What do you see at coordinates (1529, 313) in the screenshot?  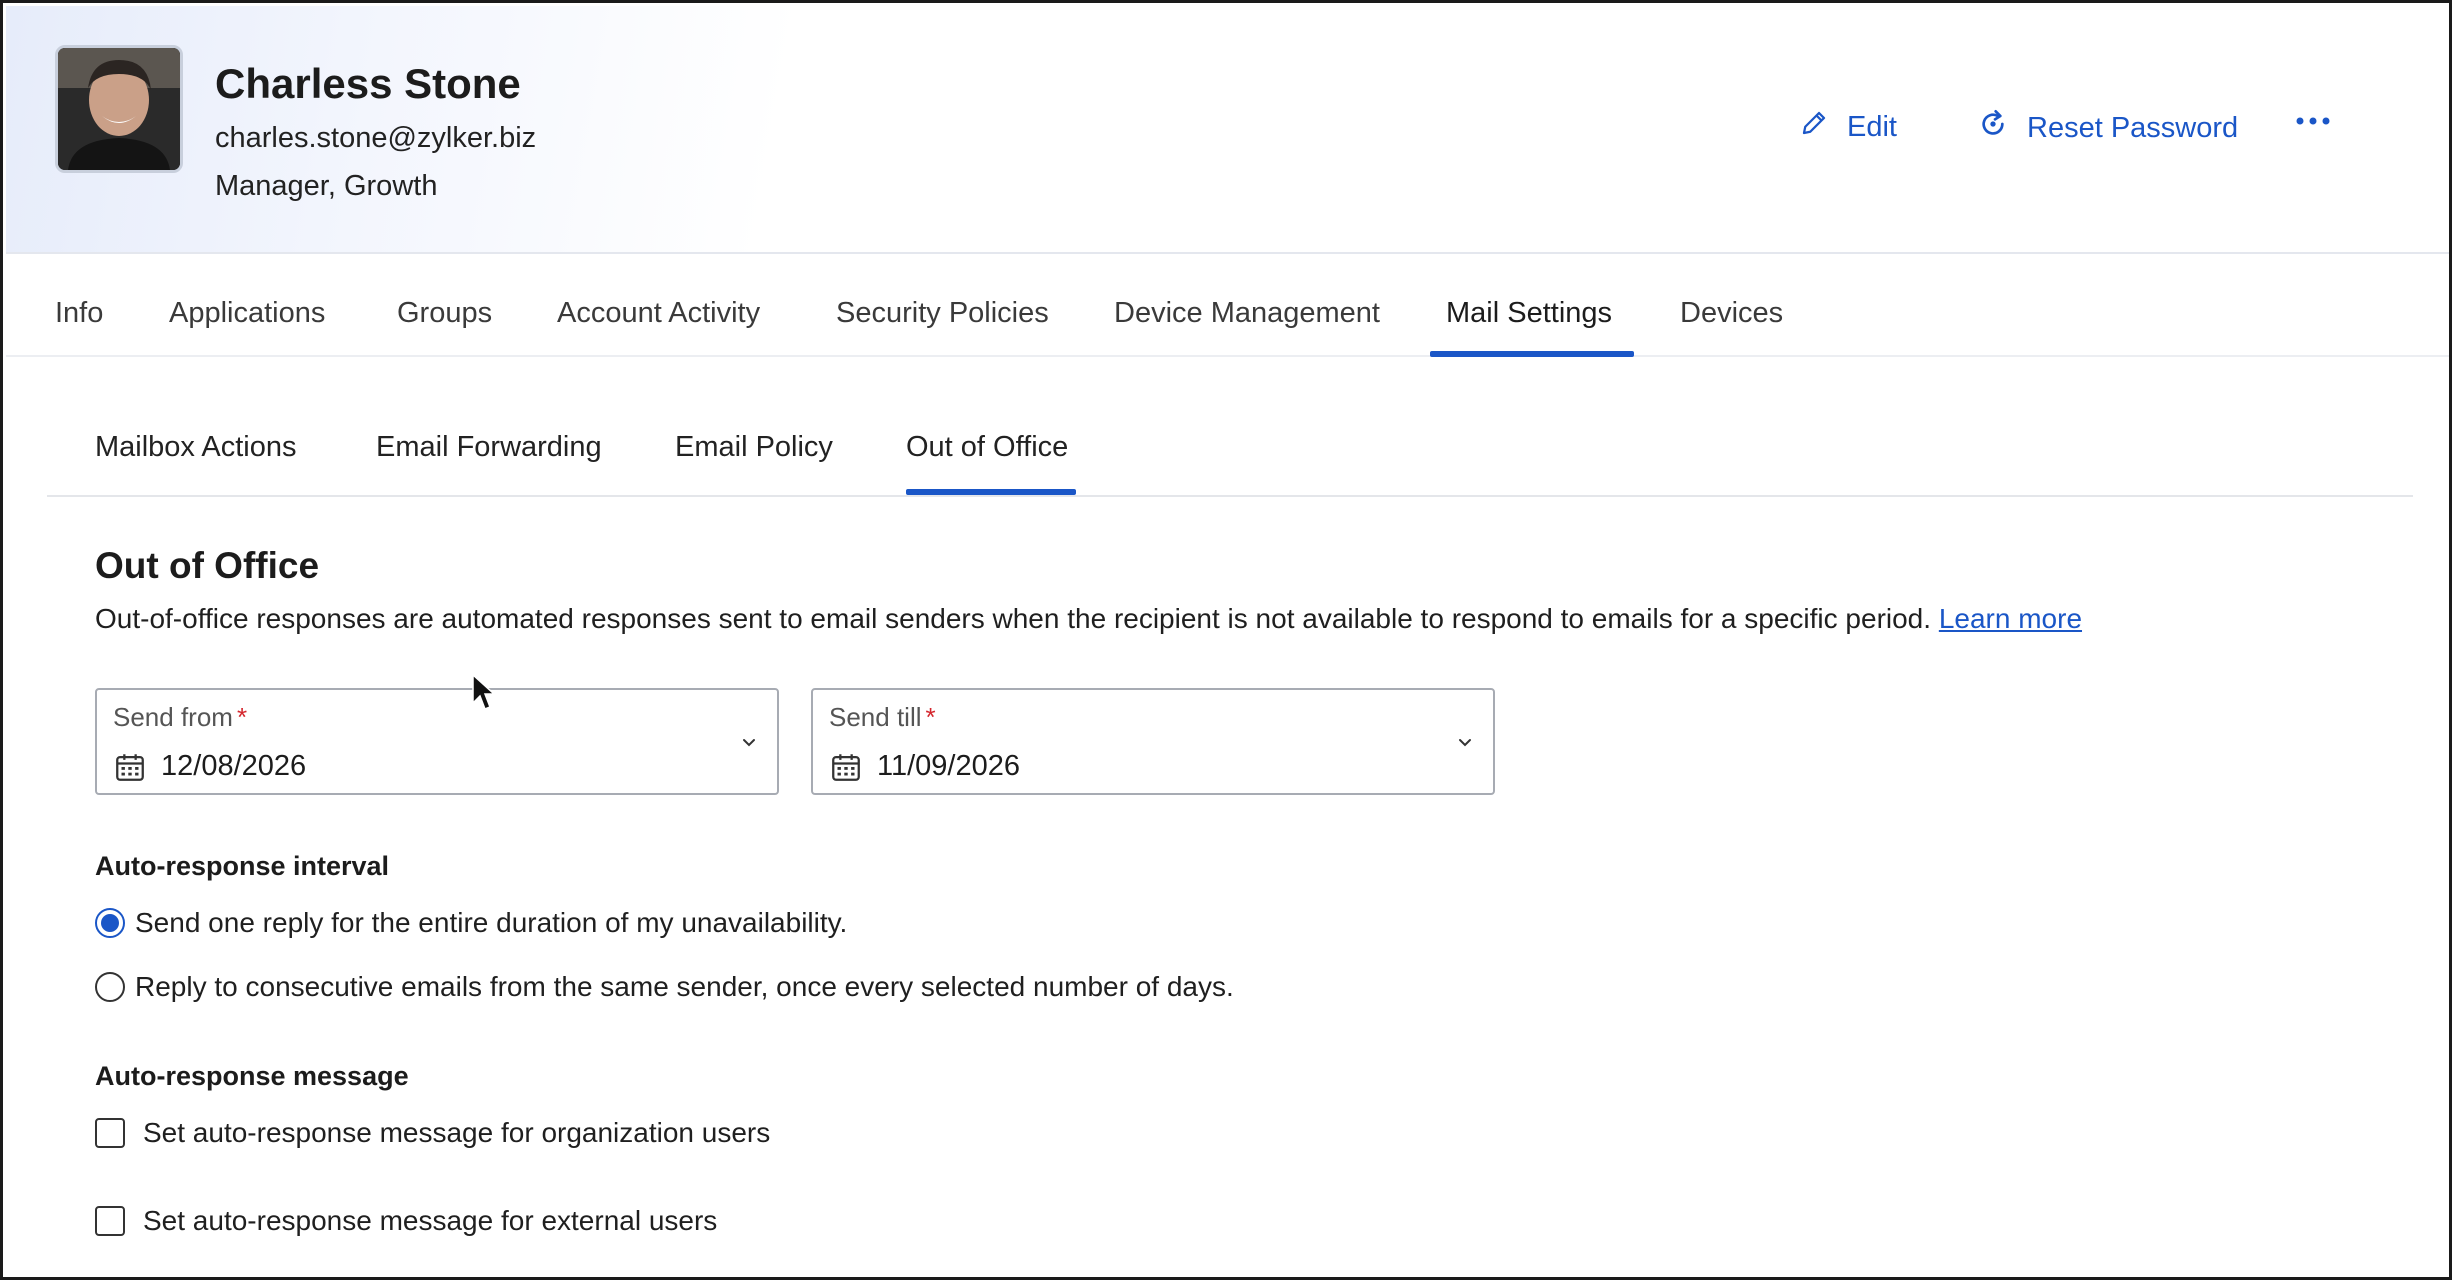 I see `tab-mail-settings: Mail Settings` at bounding box center [1529, 313].